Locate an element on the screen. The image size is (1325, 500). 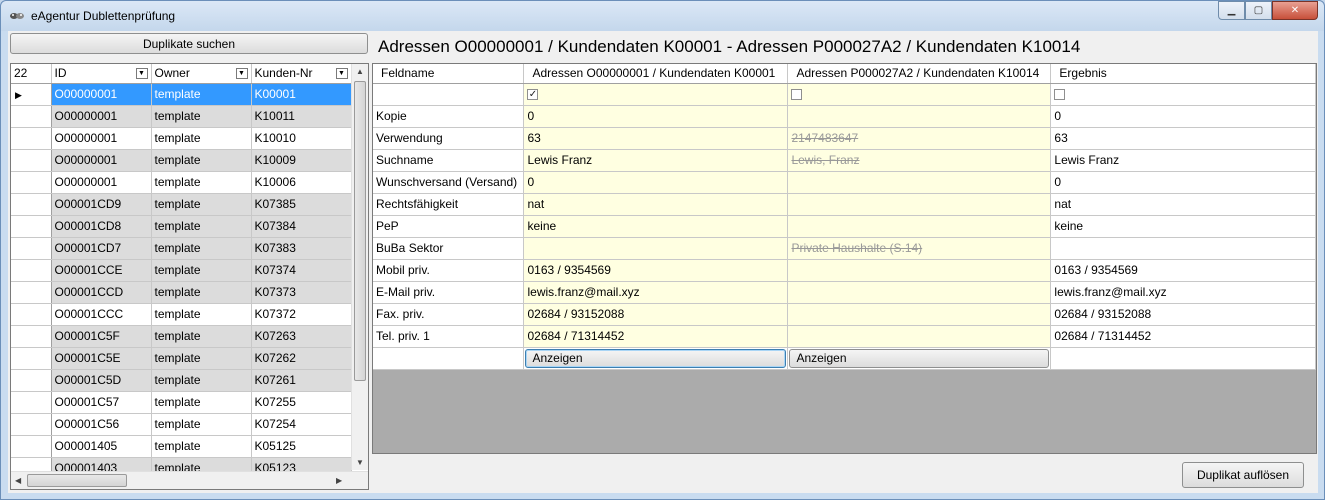
table-row: O00001CD7 template K07383 is located at coordinates (181, 248).